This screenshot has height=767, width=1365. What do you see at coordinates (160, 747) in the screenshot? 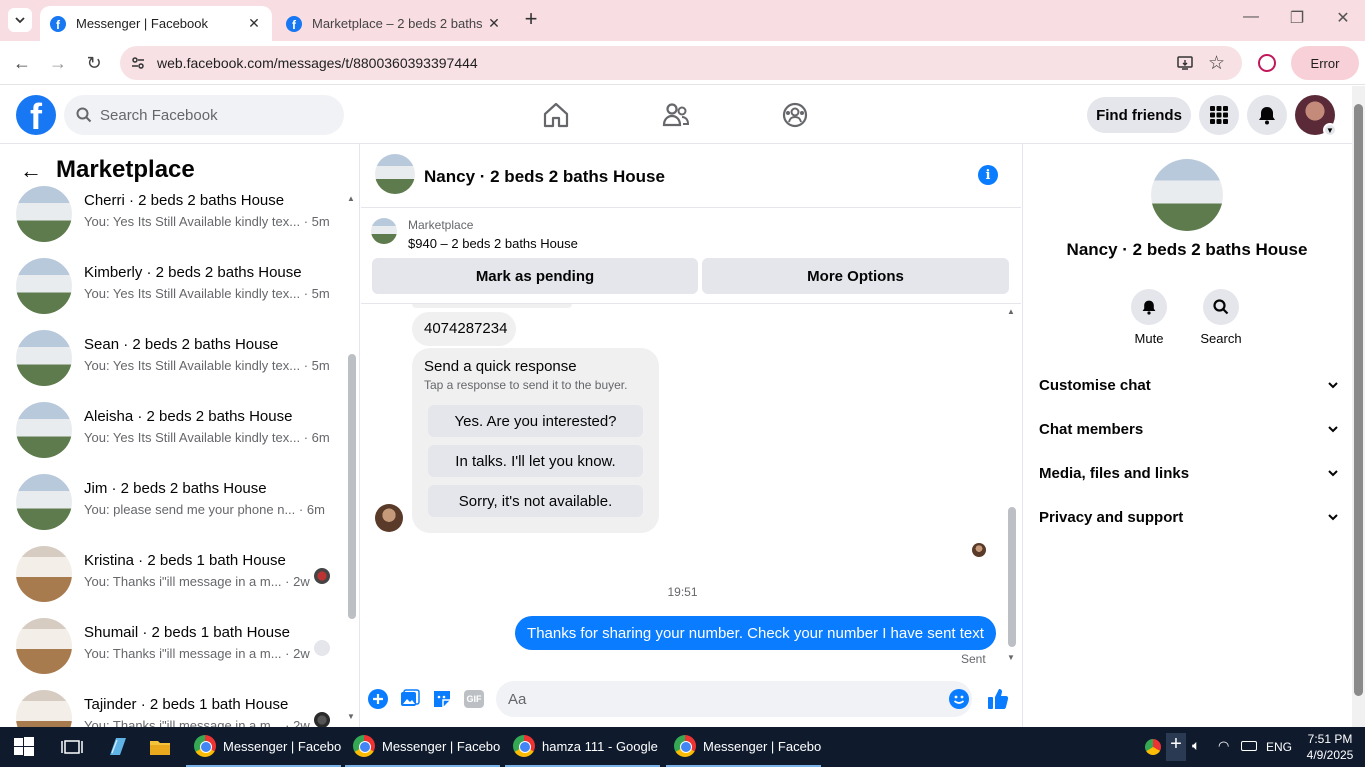
I see `file-explorer-icon` at bounding box center [160, 747].